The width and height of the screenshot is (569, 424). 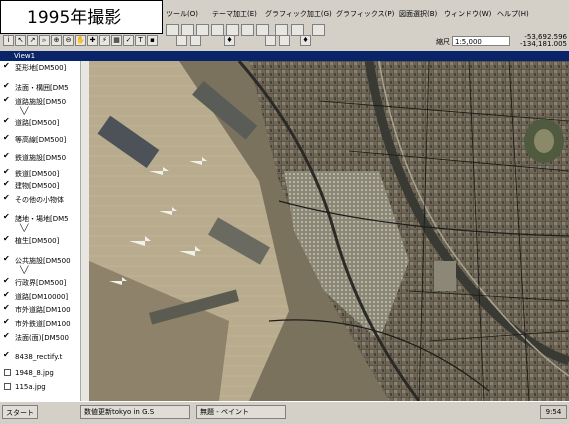 I want to click on legend-label: 建物[DM500], so click(x=37, y=186).